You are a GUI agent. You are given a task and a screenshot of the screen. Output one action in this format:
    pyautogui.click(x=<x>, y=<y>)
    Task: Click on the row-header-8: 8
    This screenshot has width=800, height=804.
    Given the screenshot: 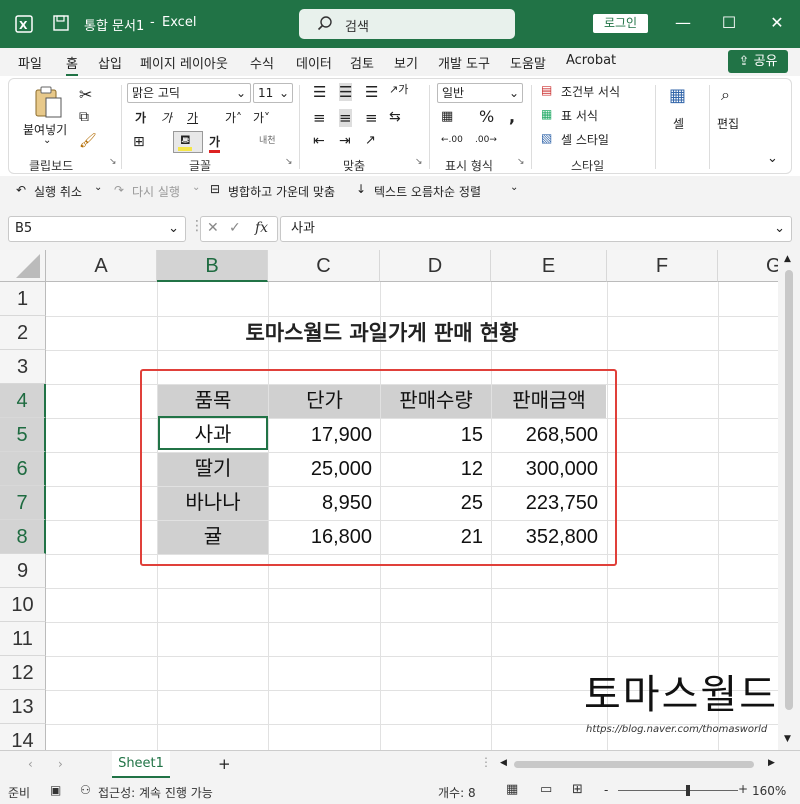 What is the action you would take?
    pyautogui.click(x=23, y=537)
    